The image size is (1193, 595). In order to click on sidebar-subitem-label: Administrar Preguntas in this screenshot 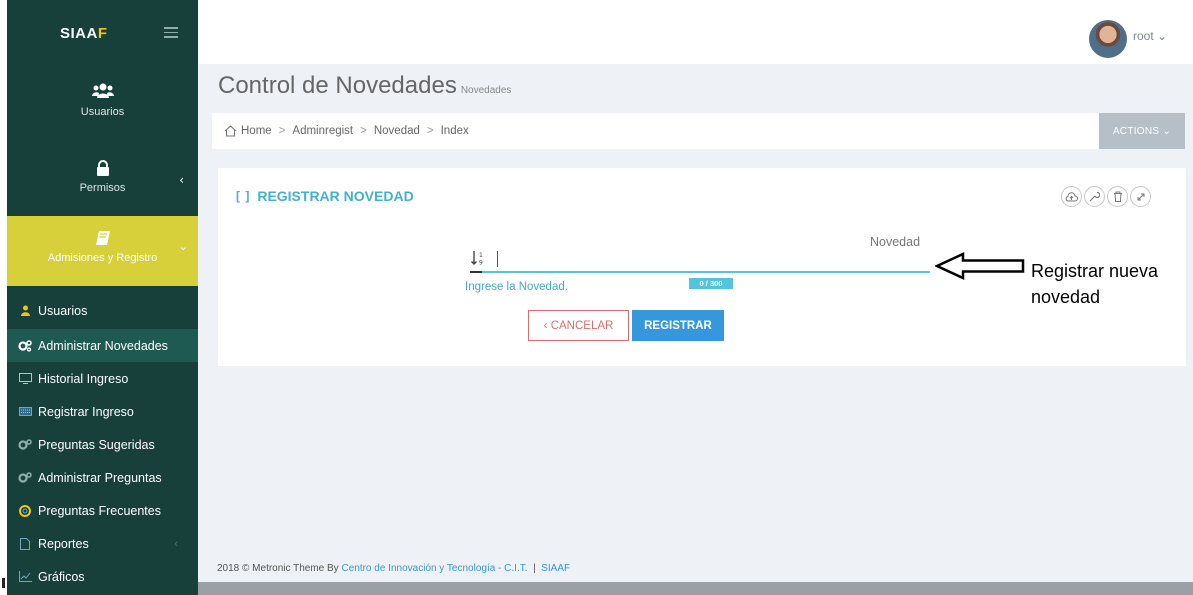, I will do `click(100, 477)`.